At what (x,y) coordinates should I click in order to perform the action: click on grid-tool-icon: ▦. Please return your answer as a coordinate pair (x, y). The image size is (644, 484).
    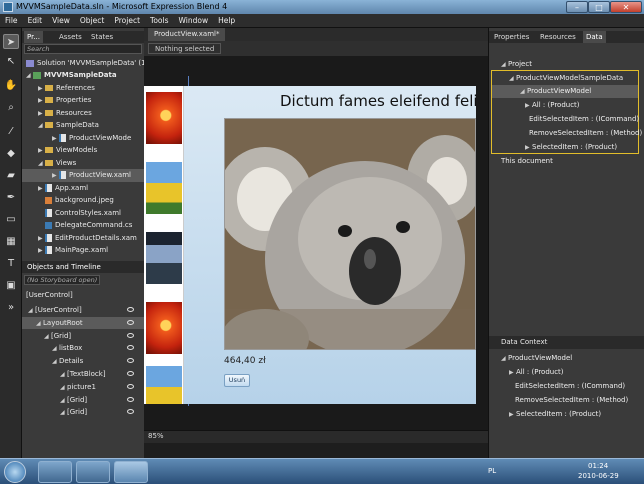
    Looking at the image, I should click on (11, 241).